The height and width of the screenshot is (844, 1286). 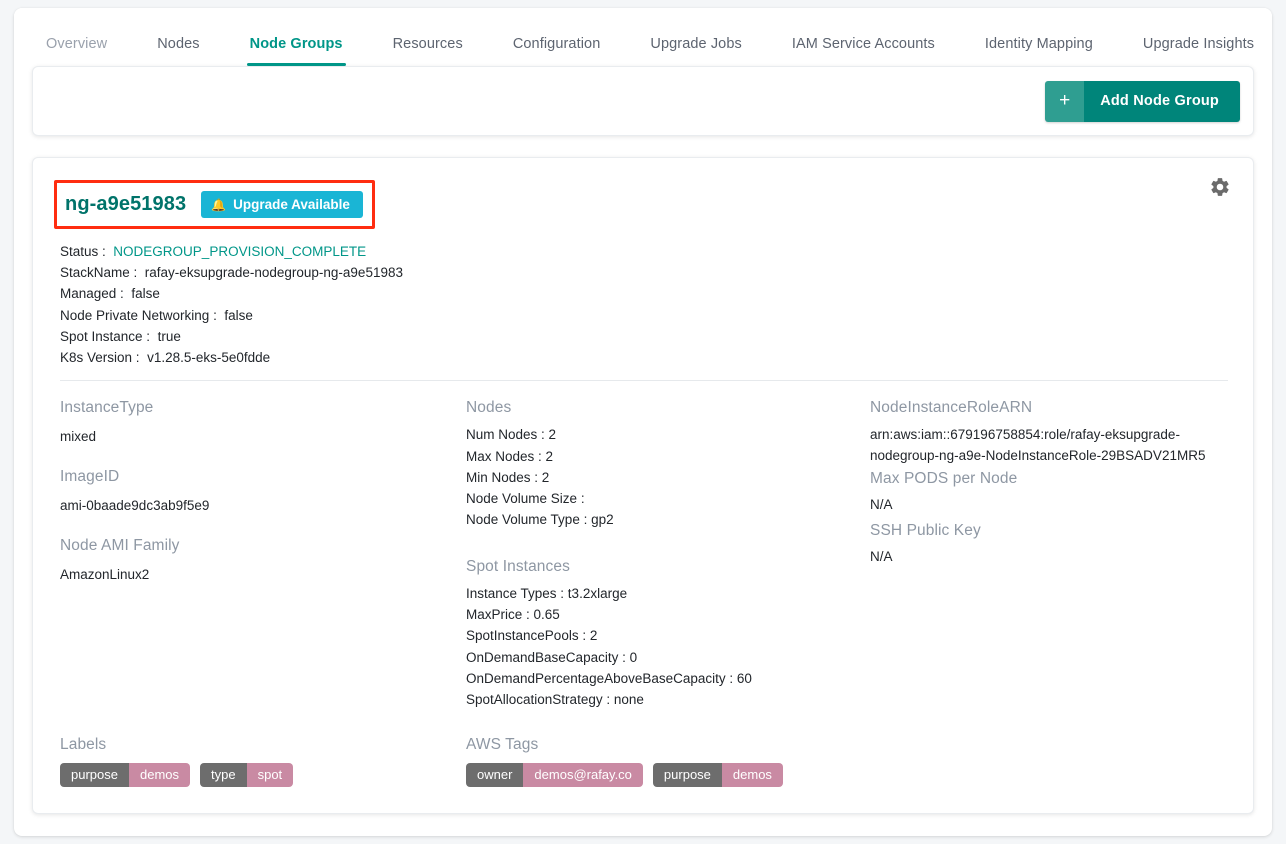 What do you see at coordinates (644, 336) in the screenshot?
I see `meta-row: Spot Instance : true` at bounding box center [644, 336].